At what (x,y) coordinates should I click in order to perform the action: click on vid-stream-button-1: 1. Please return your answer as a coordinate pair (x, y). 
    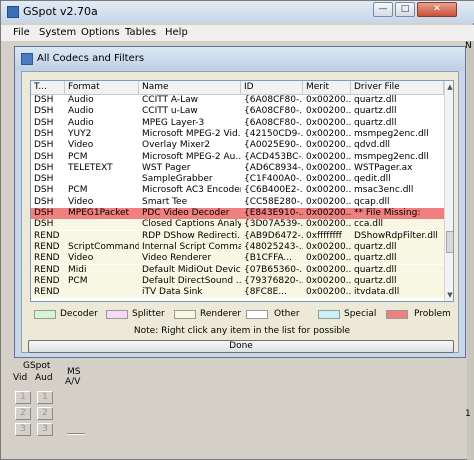
    Looking at the image, I should click on (23, 397).